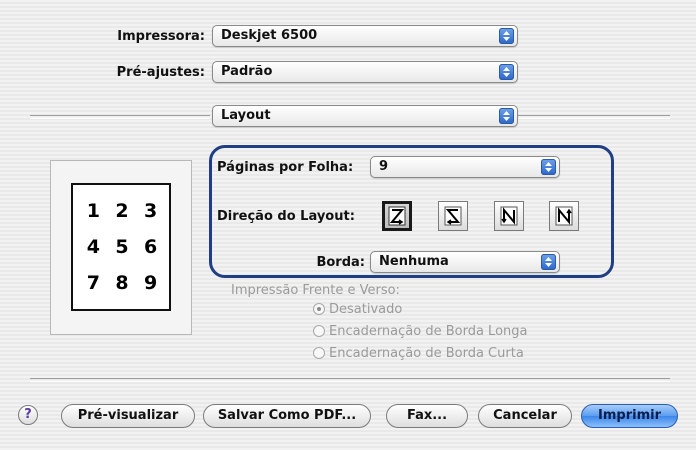  I want to click on layout-direction-label: Direção do Layout:, so click(286, 216).